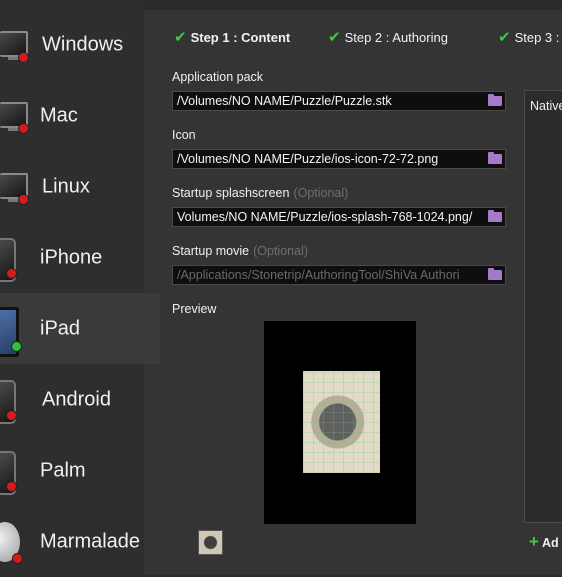 The height and width of the screenshot is (577, 562). What do you see at coordinates (534, 541) in the screenshot?
I see `plus-icon: +` at bounding box center [534, 541].